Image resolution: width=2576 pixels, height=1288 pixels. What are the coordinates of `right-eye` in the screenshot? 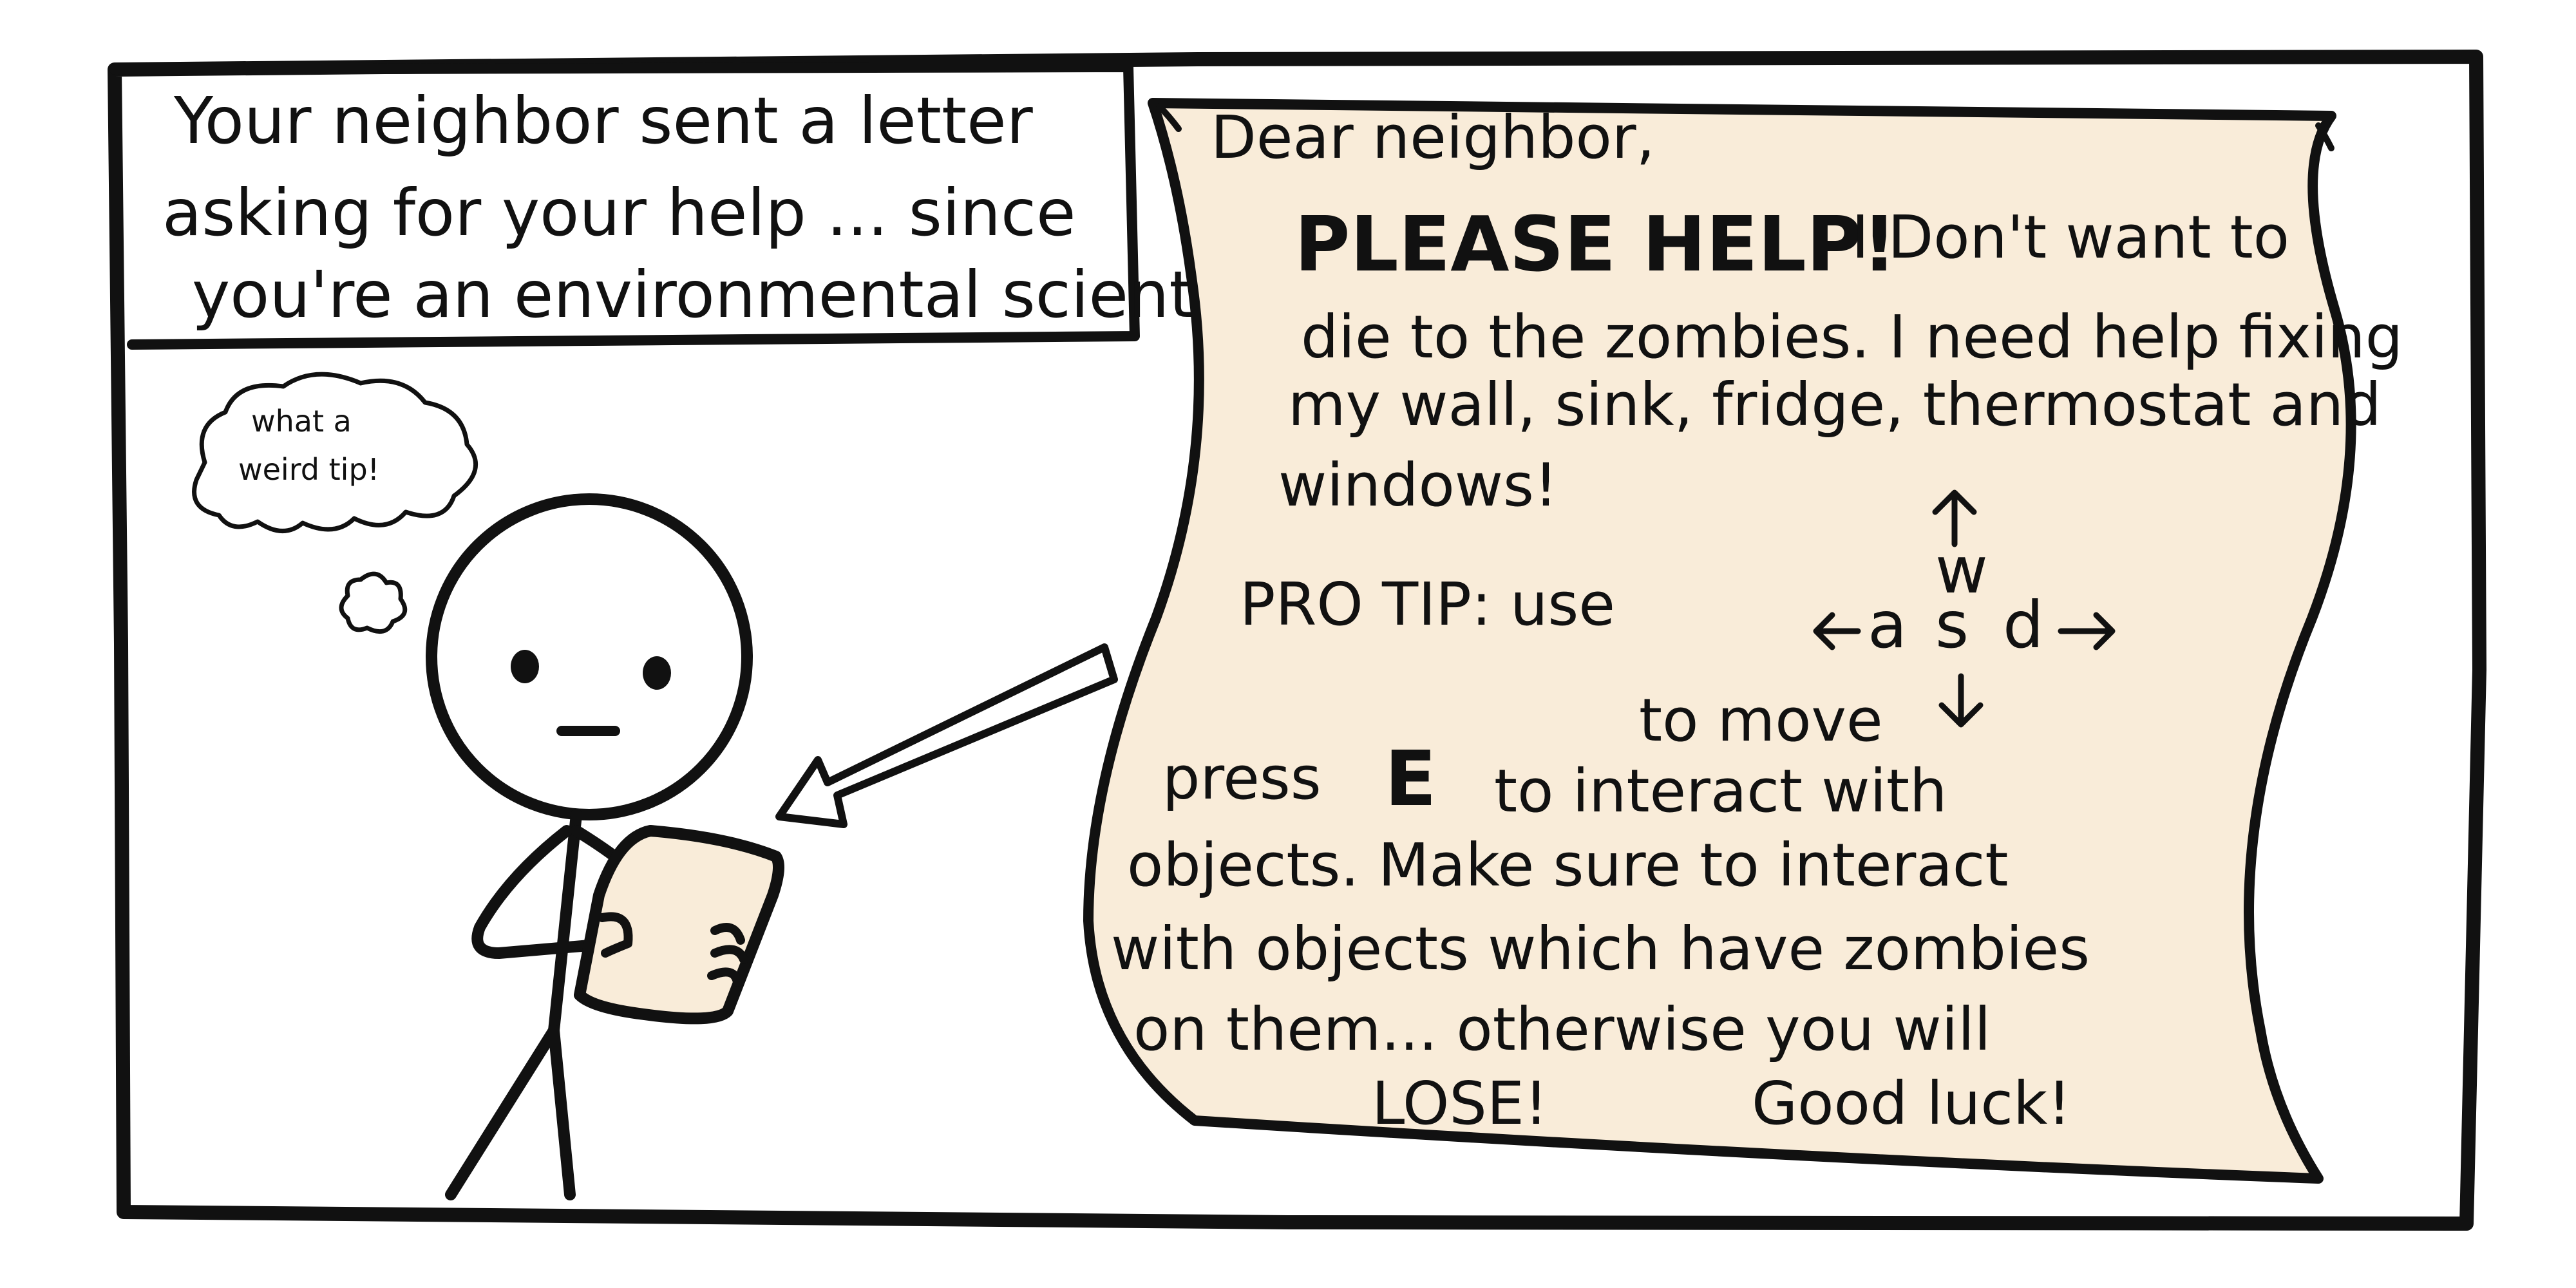 It's located at (657, 673).